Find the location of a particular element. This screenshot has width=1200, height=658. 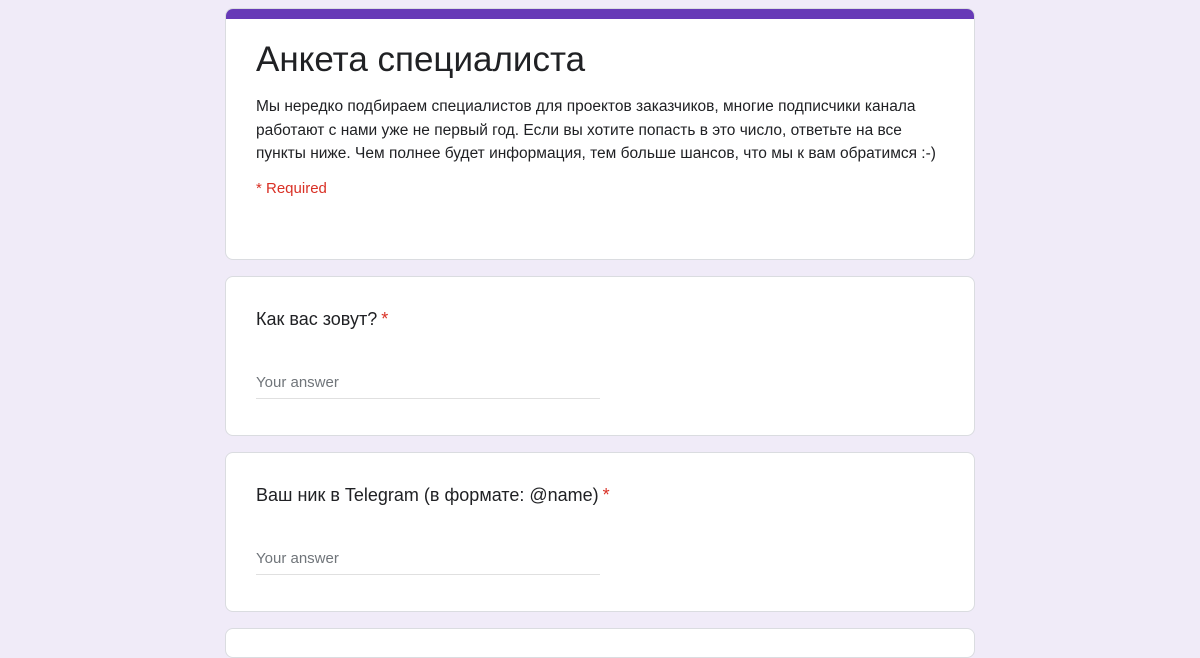

answer-input-name: Your answer is located at coordinates (428, 385).